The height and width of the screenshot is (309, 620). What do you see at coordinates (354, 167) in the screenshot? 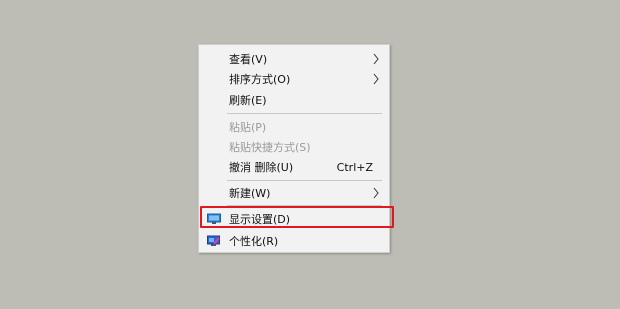
I see `menu-item-shortcut: Ctrl+Z` at bounding box center [354, 167].